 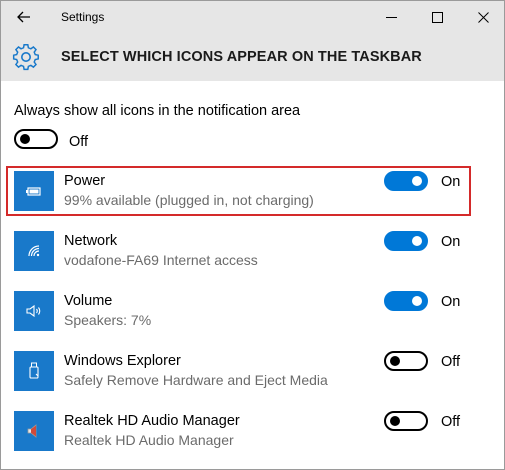 I want to click on back-button, so click(x=24, y=17).